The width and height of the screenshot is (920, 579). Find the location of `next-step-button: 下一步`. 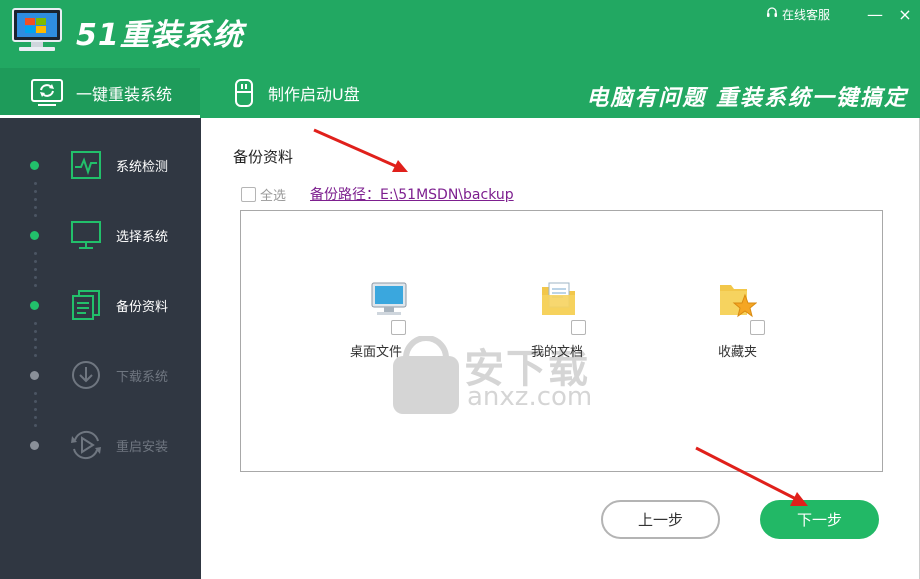

next-step-button: 下一步 is located at coordinates (819, 519).